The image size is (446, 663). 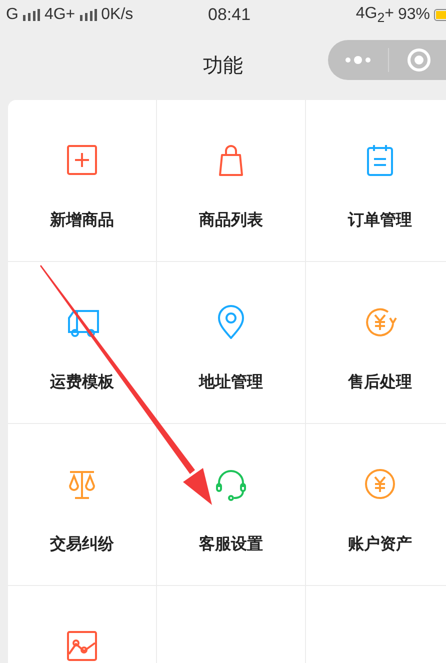 I want to click on carrier-label: G, so click(x=12, y=15).